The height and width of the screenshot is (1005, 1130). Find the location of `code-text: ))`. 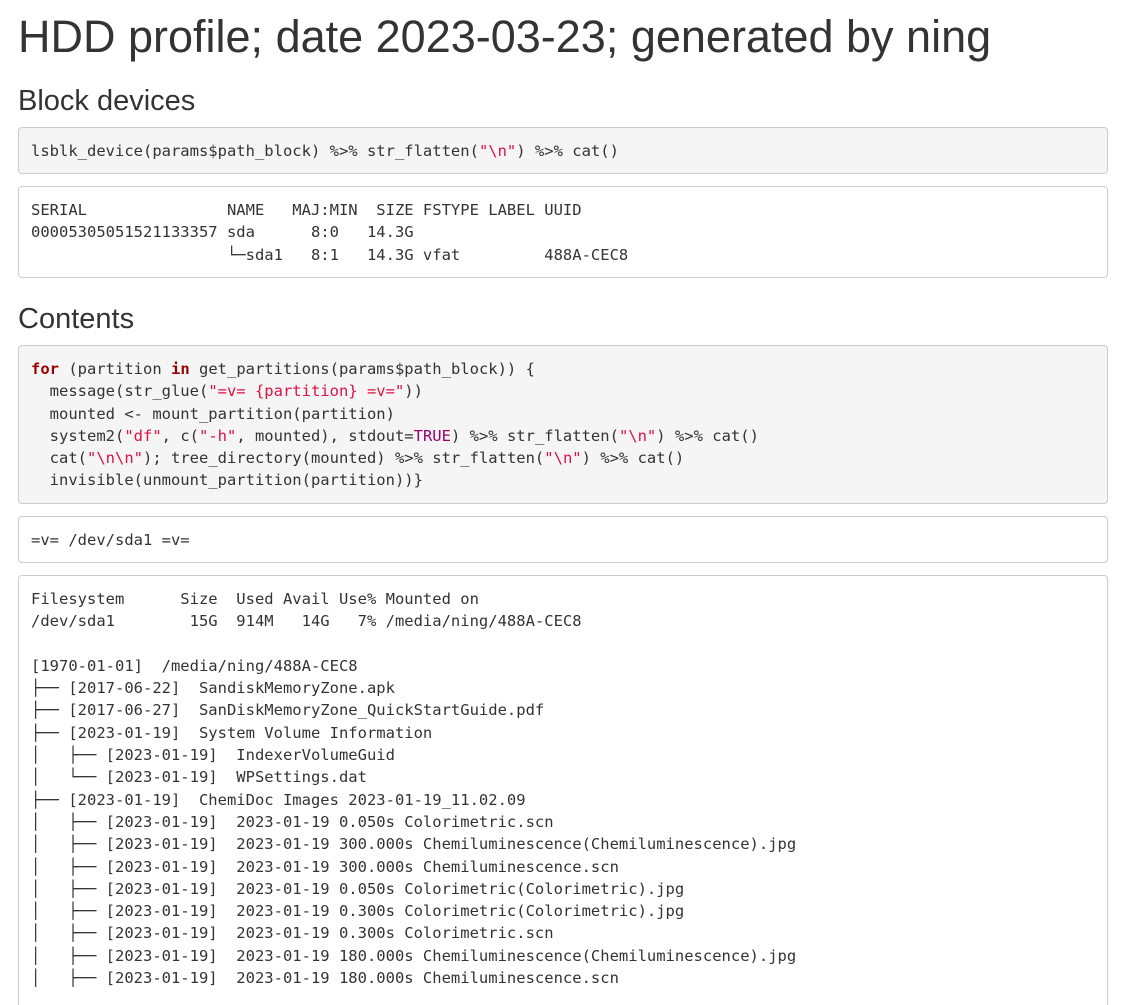

code-text: )) is located at coordinates (413, 391).